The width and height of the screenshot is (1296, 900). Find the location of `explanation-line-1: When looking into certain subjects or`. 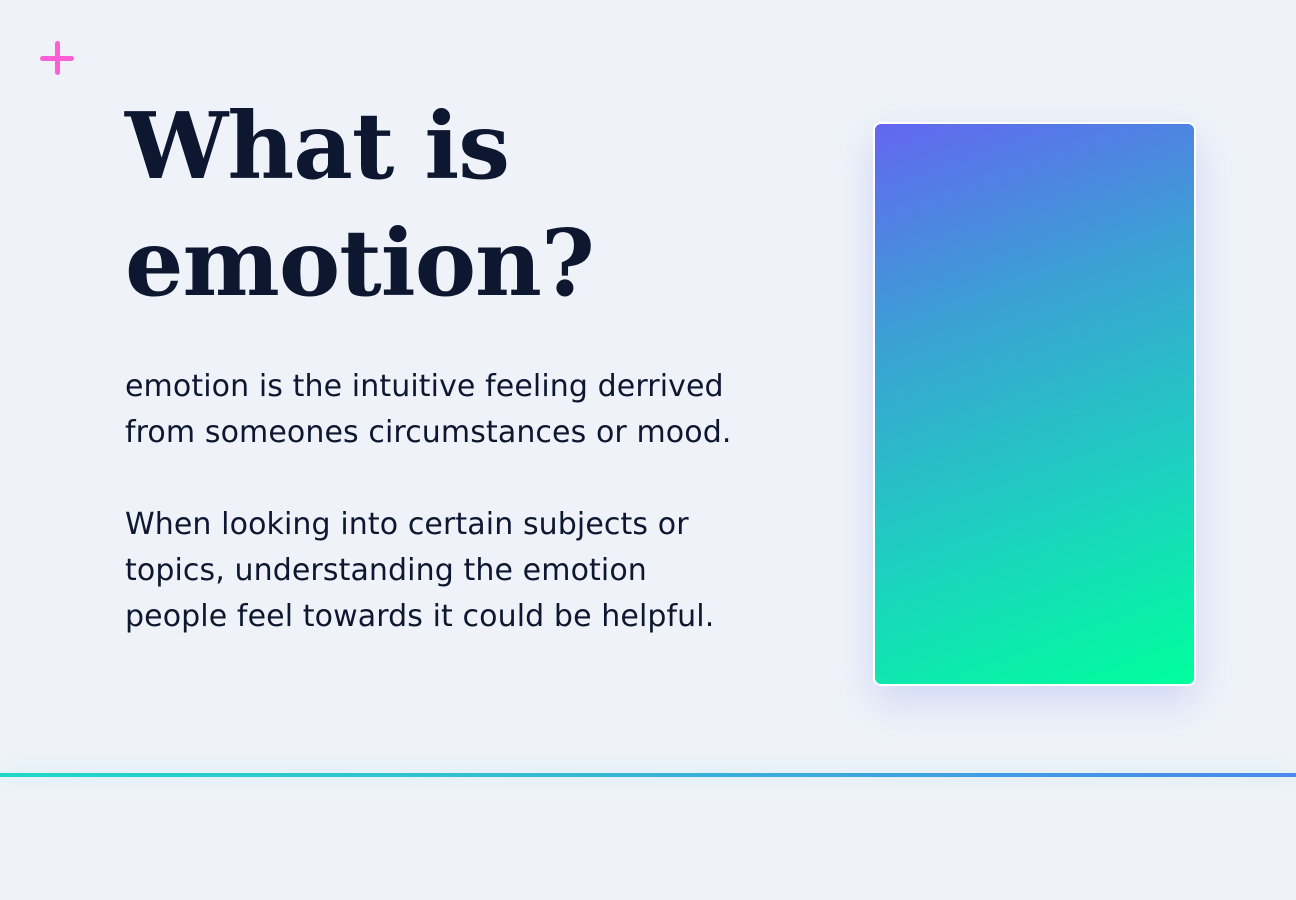

explanation-line-1: When looking into certain subjects or is located at coordinates (407, 524).